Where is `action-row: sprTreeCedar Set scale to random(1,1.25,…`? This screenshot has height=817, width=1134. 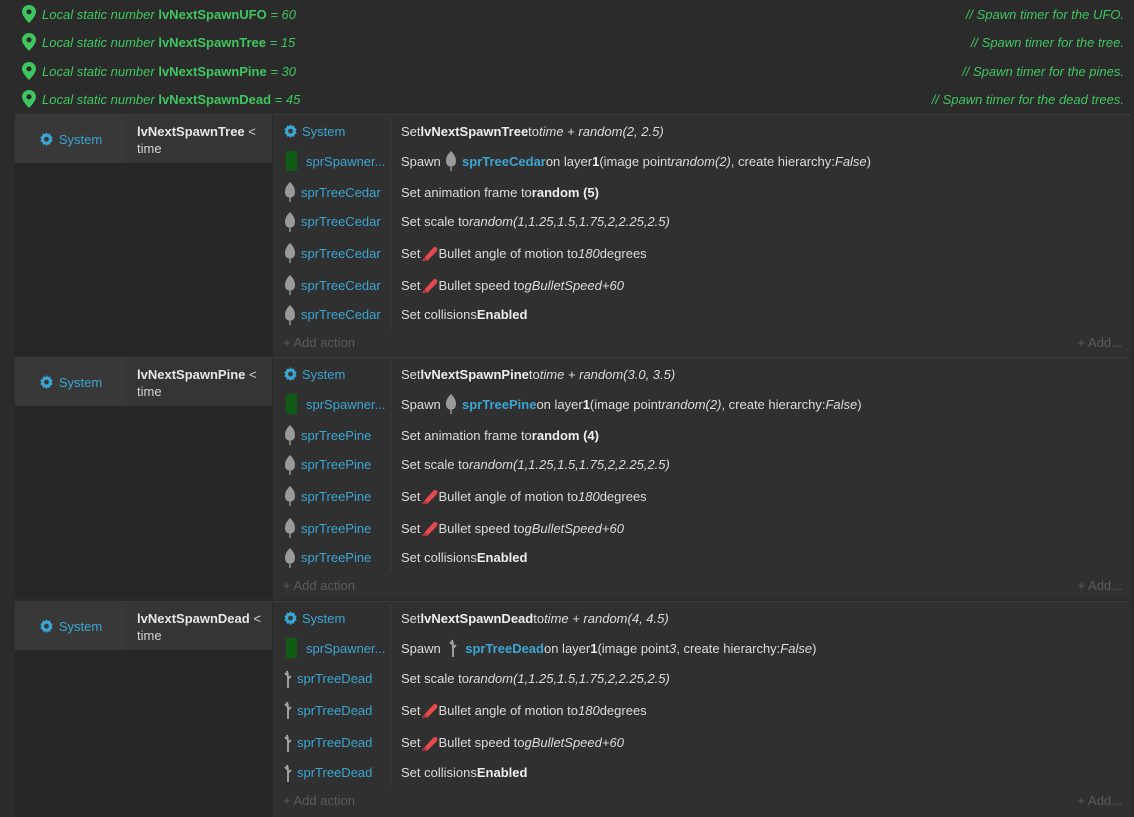
action-row: sprTreeCedar Set scale to random(1,1.25,… is located at coordinates (701, 221).